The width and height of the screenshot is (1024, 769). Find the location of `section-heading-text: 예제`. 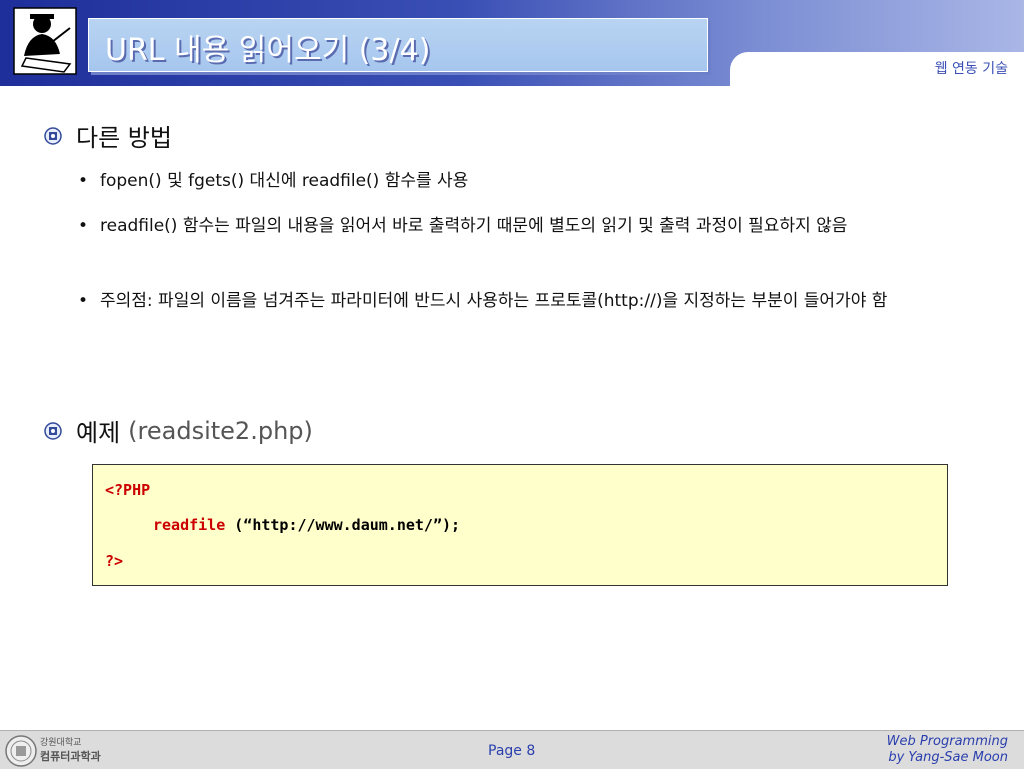

section-heading-text: 예제 is located at coordinates (98, 433).